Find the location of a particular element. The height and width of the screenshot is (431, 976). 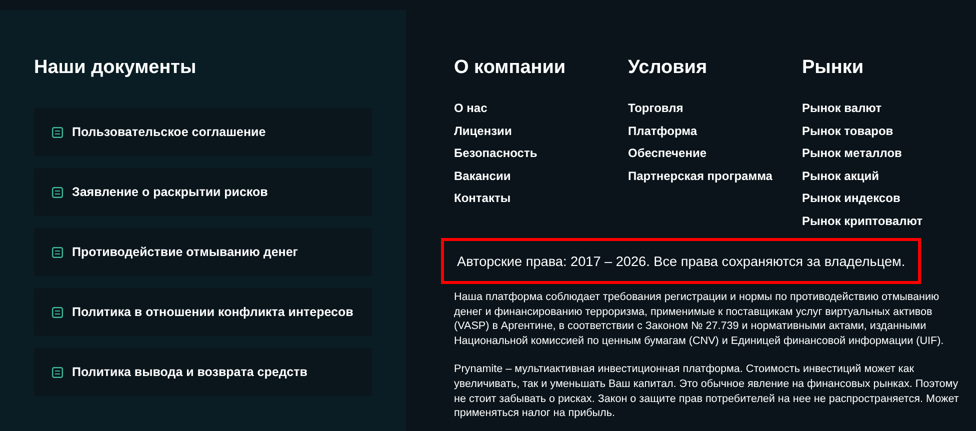

footer-link: О нас is located at coordinates (541, 108).